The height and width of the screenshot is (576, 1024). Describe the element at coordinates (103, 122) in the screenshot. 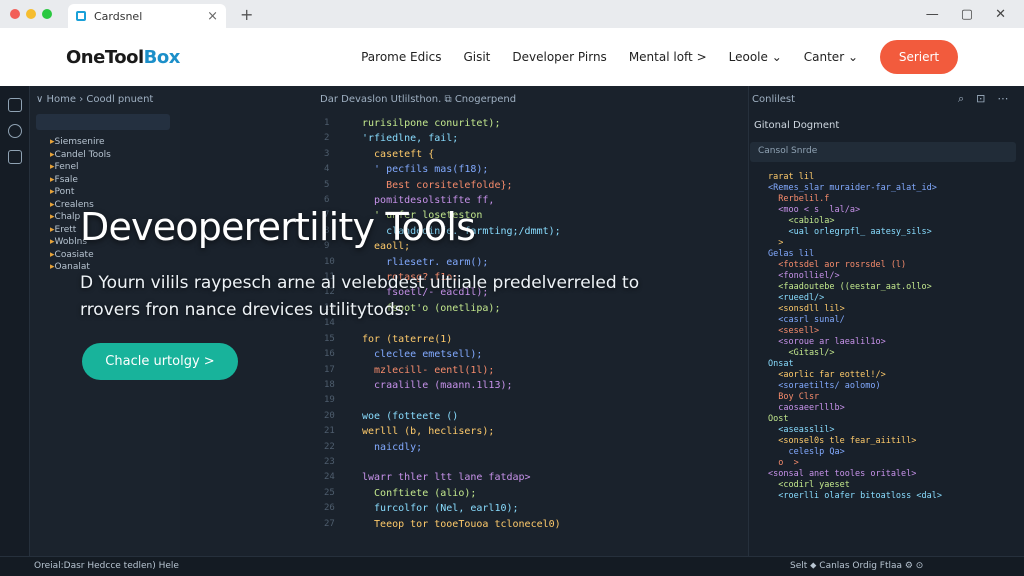

I see `explorer-search-input` at that location.